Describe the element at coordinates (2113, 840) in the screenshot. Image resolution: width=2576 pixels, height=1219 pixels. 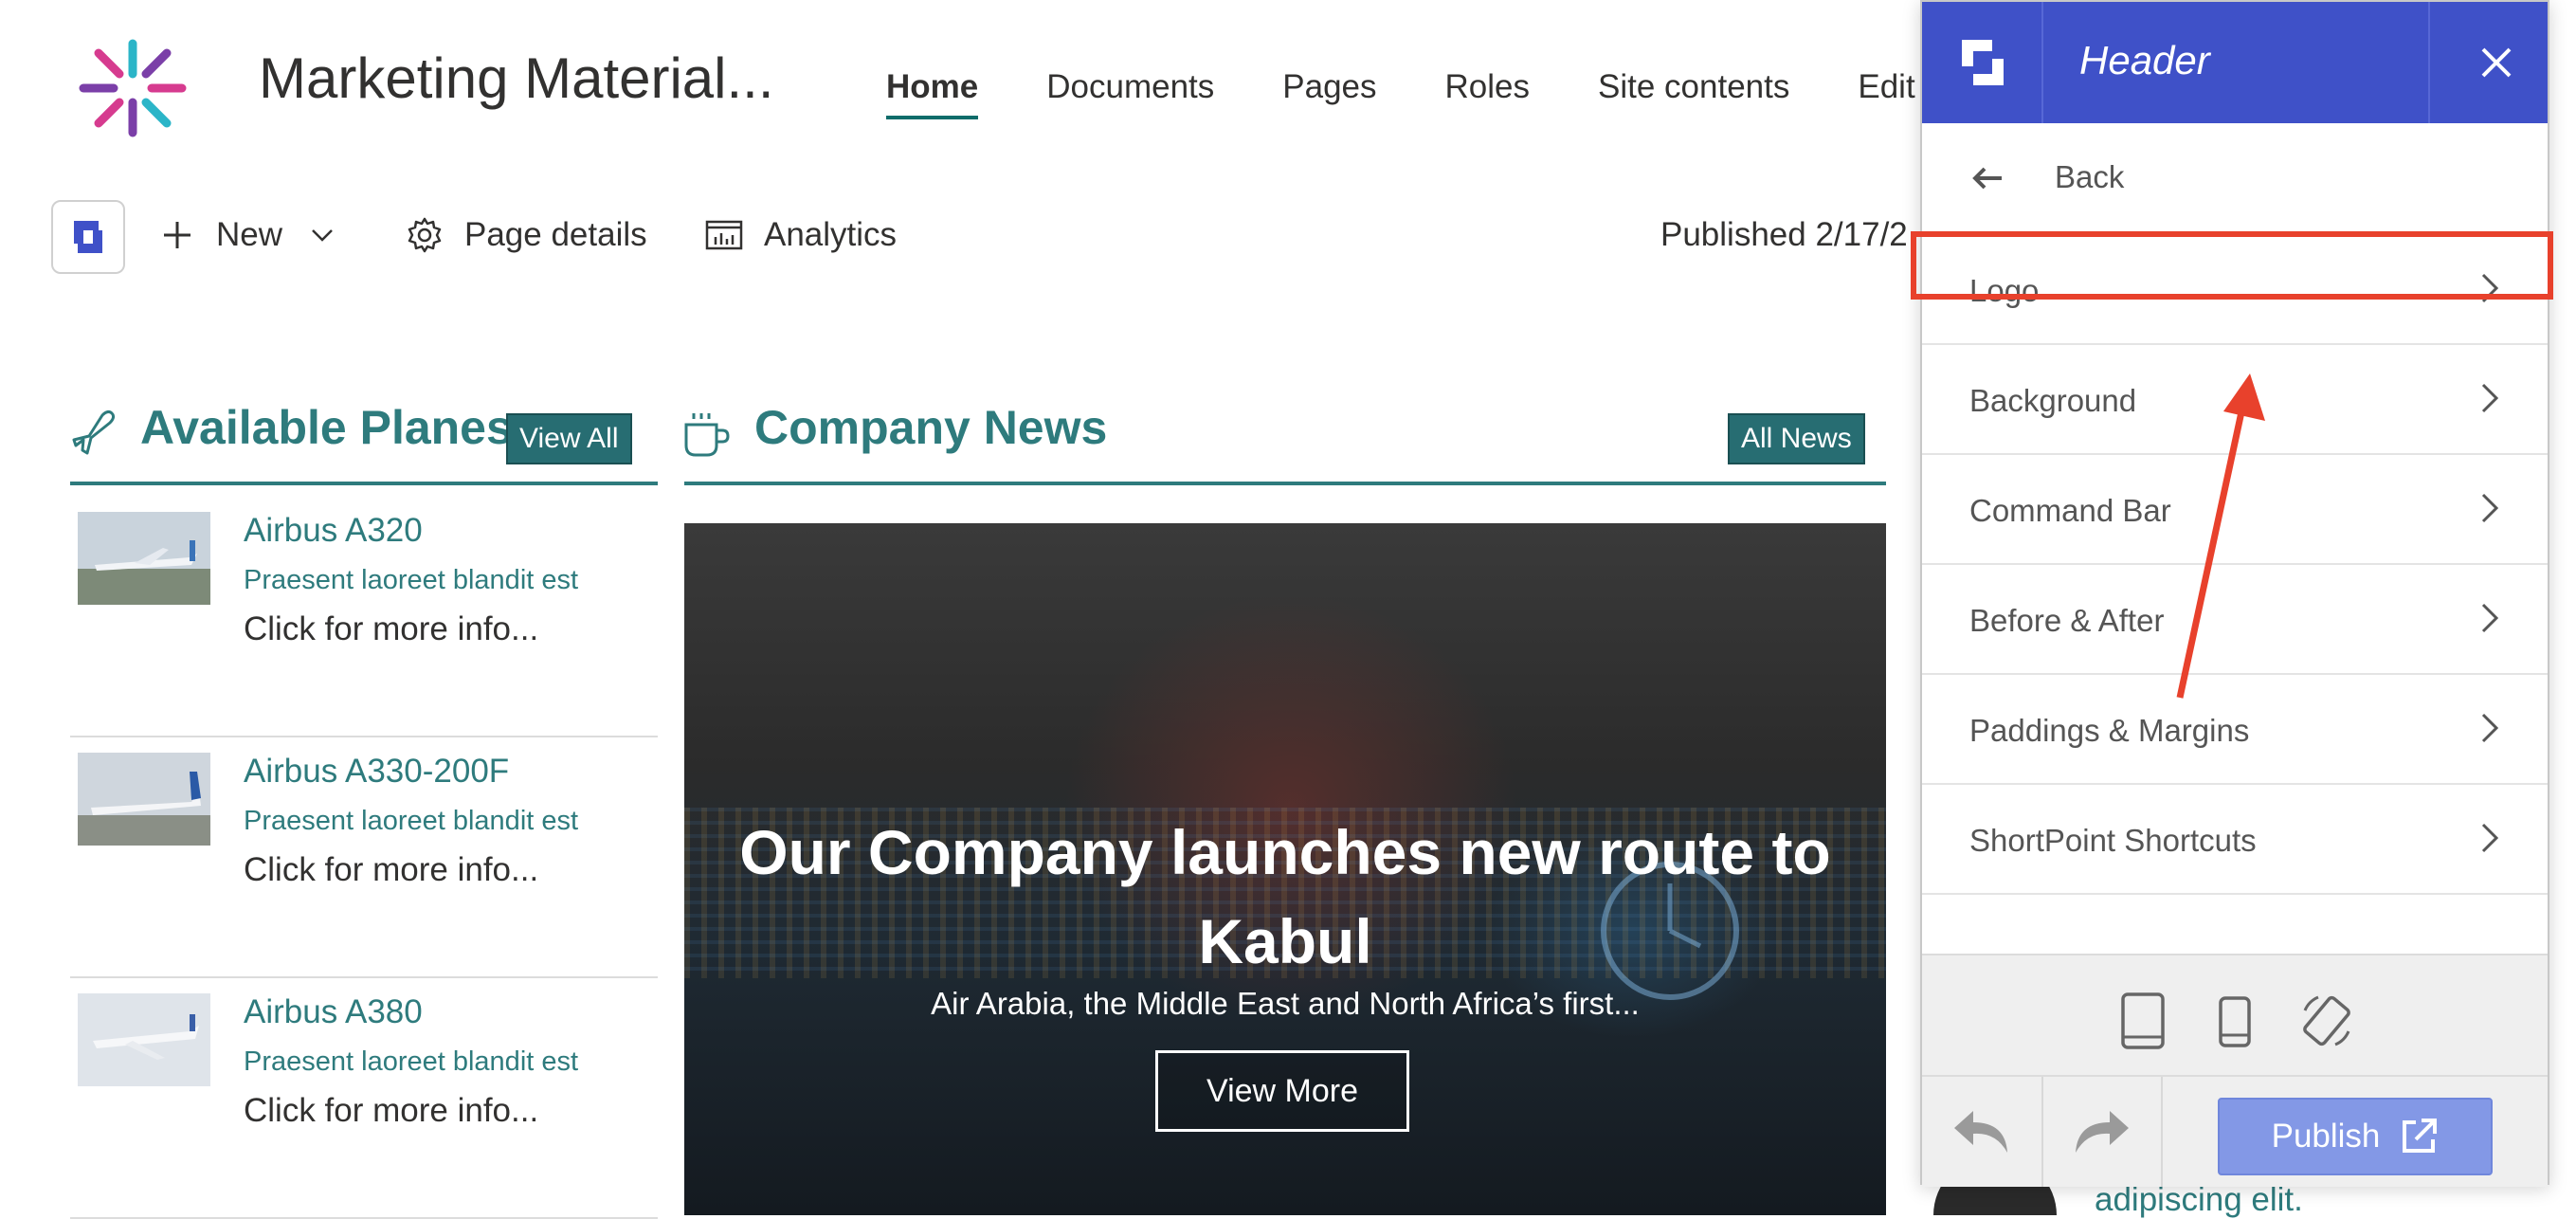
I see `menu-label: ShortPoint Shortcuts` at that location.